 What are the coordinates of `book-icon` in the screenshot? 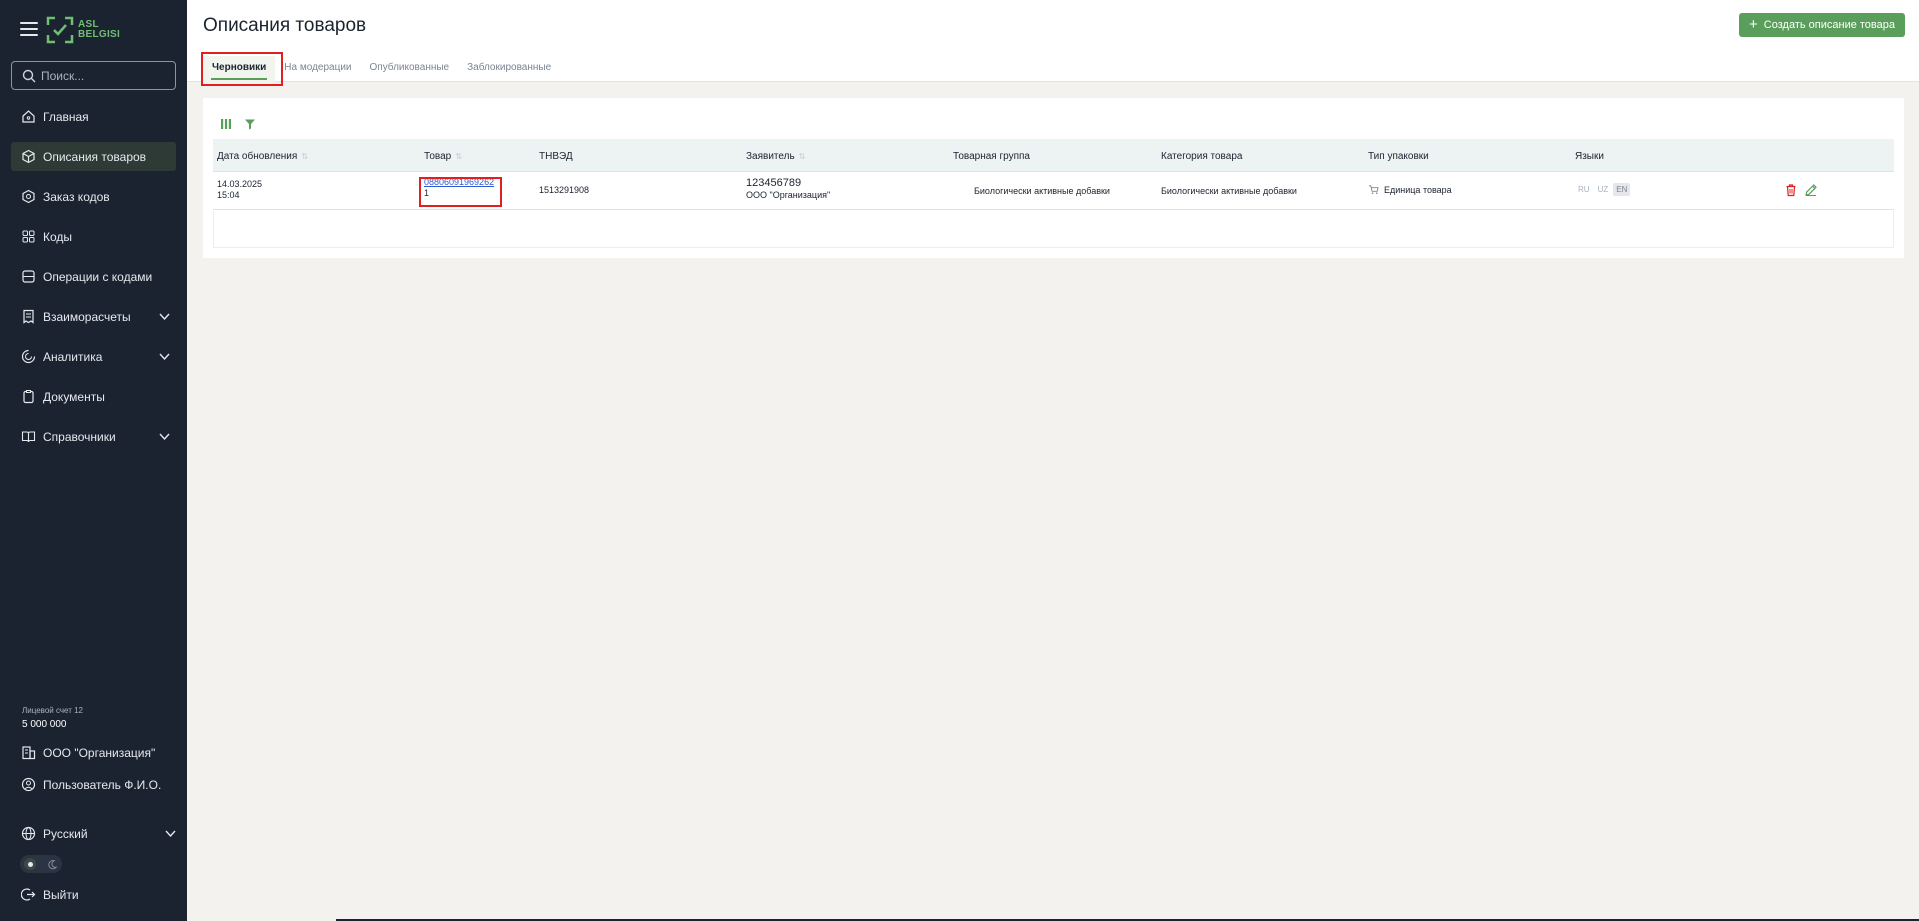 It's located at (28, 436).